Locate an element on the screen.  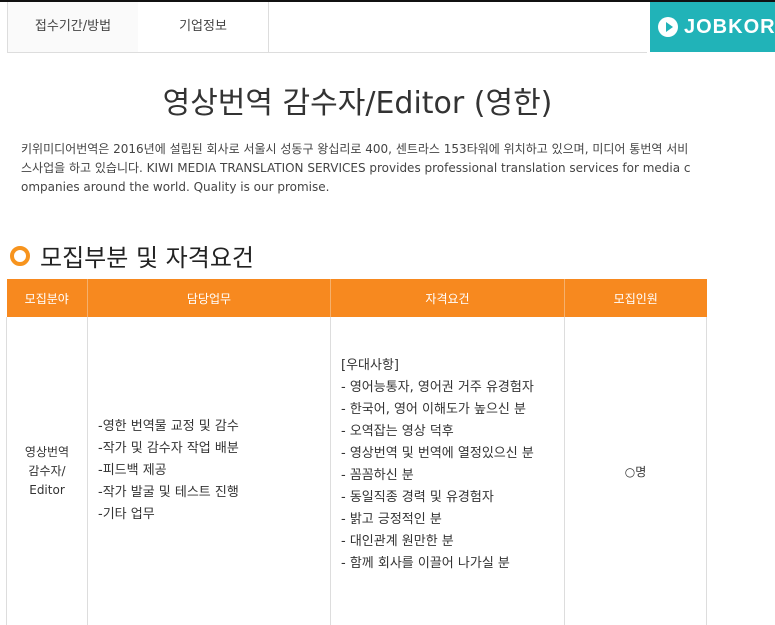
tab-company-info: 기업정보 is located at coordinates (203, 27).